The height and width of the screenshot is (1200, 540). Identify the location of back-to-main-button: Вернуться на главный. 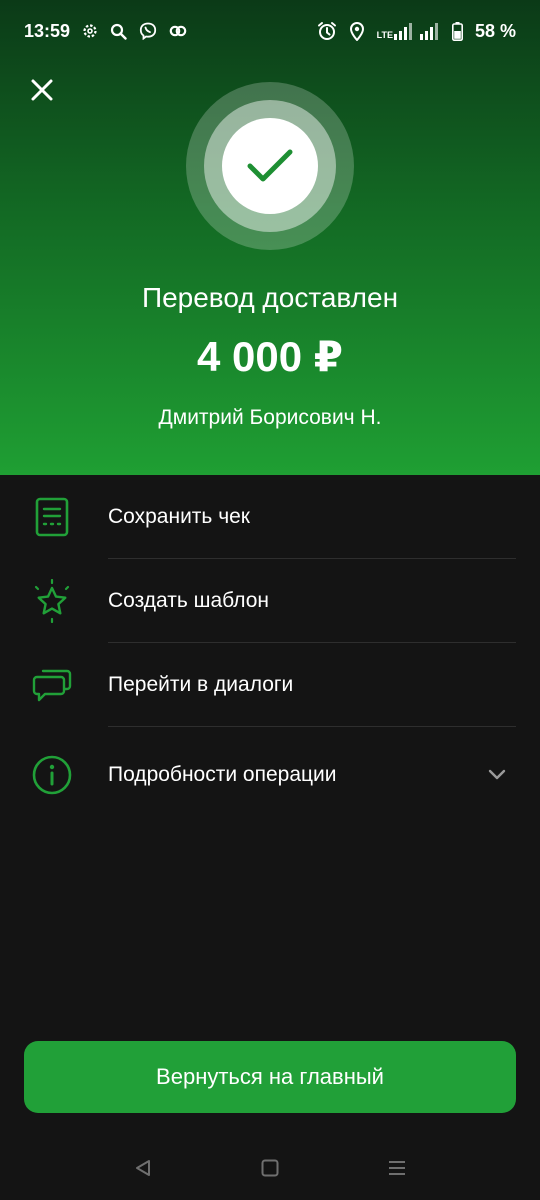
(270, 1077).